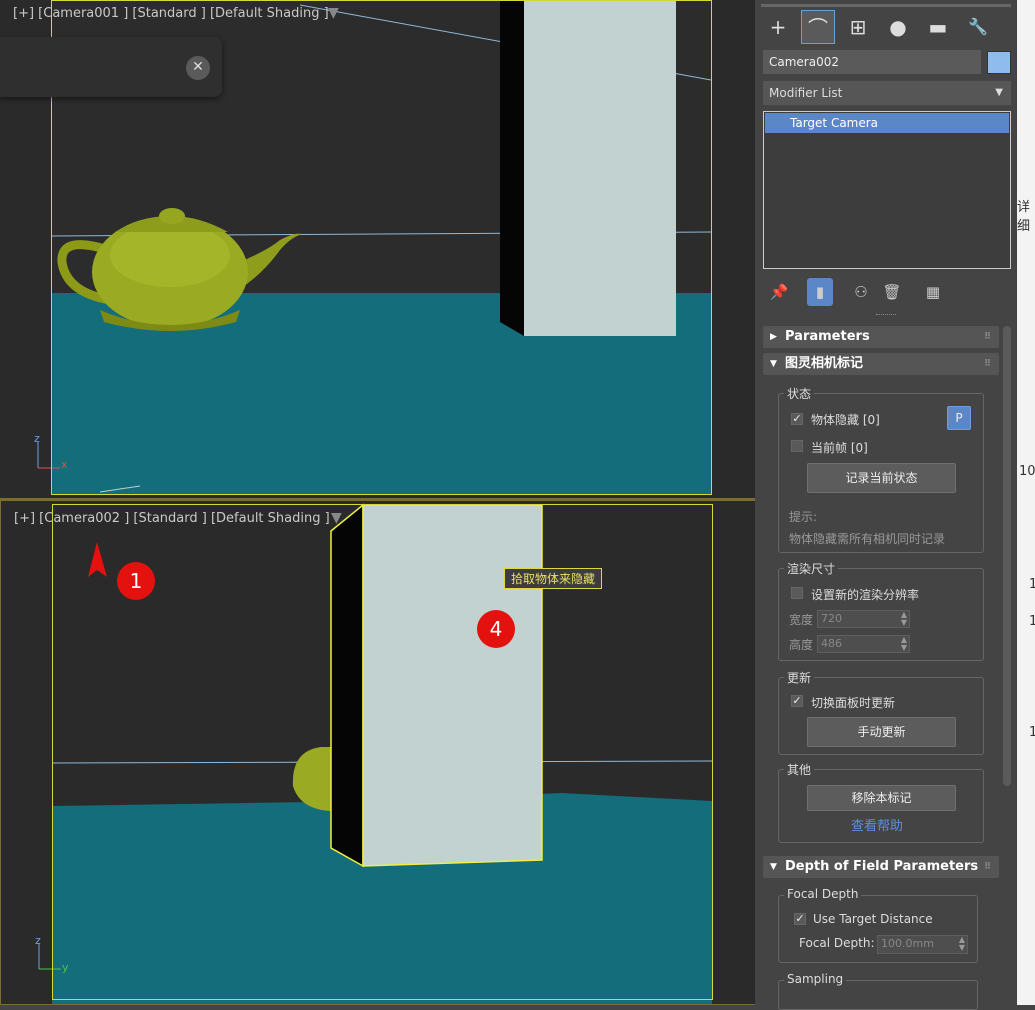 The height and width of the screenshot is (1010, 1035). What do you see at coordinates (867, 539) in the screenshot?
I see `hint-text: 物体隐藏需所有相机同时记录` at bounding box center [867, 539].